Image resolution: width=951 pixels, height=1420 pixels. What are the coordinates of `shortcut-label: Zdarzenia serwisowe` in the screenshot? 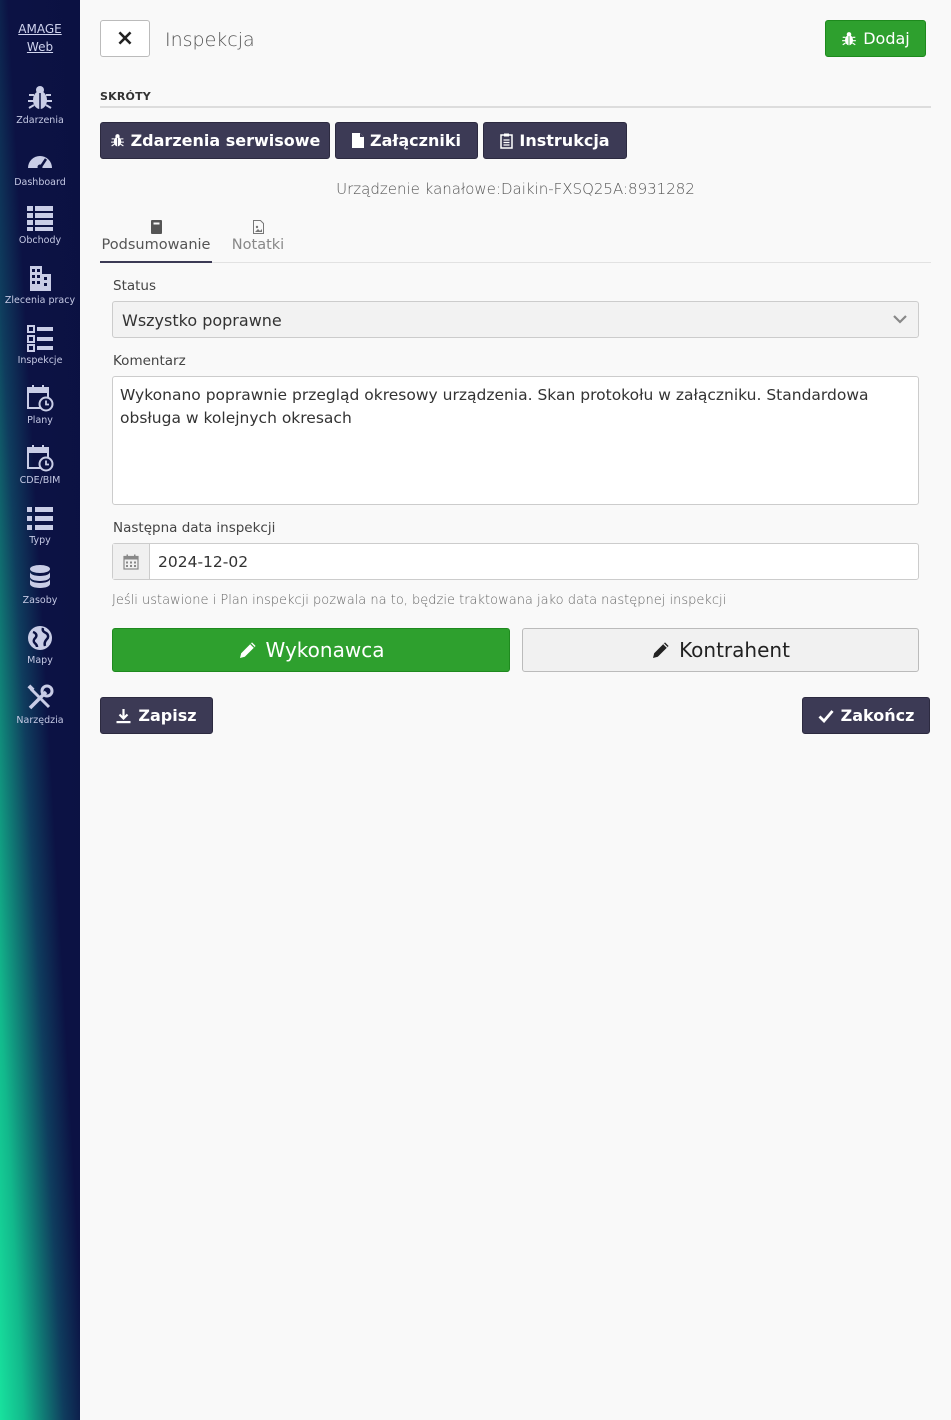 It's located at (225, 140).